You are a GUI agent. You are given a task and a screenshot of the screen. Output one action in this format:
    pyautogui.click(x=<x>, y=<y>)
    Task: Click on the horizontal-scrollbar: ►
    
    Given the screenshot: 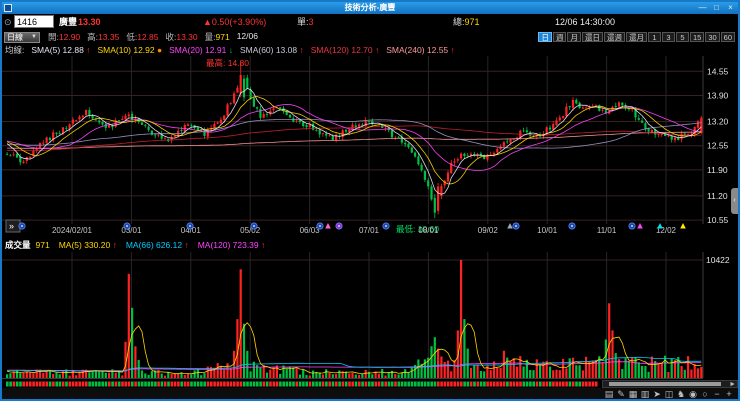 What is the action you would take?
    pyautogui.click(x=670, y=384)
    